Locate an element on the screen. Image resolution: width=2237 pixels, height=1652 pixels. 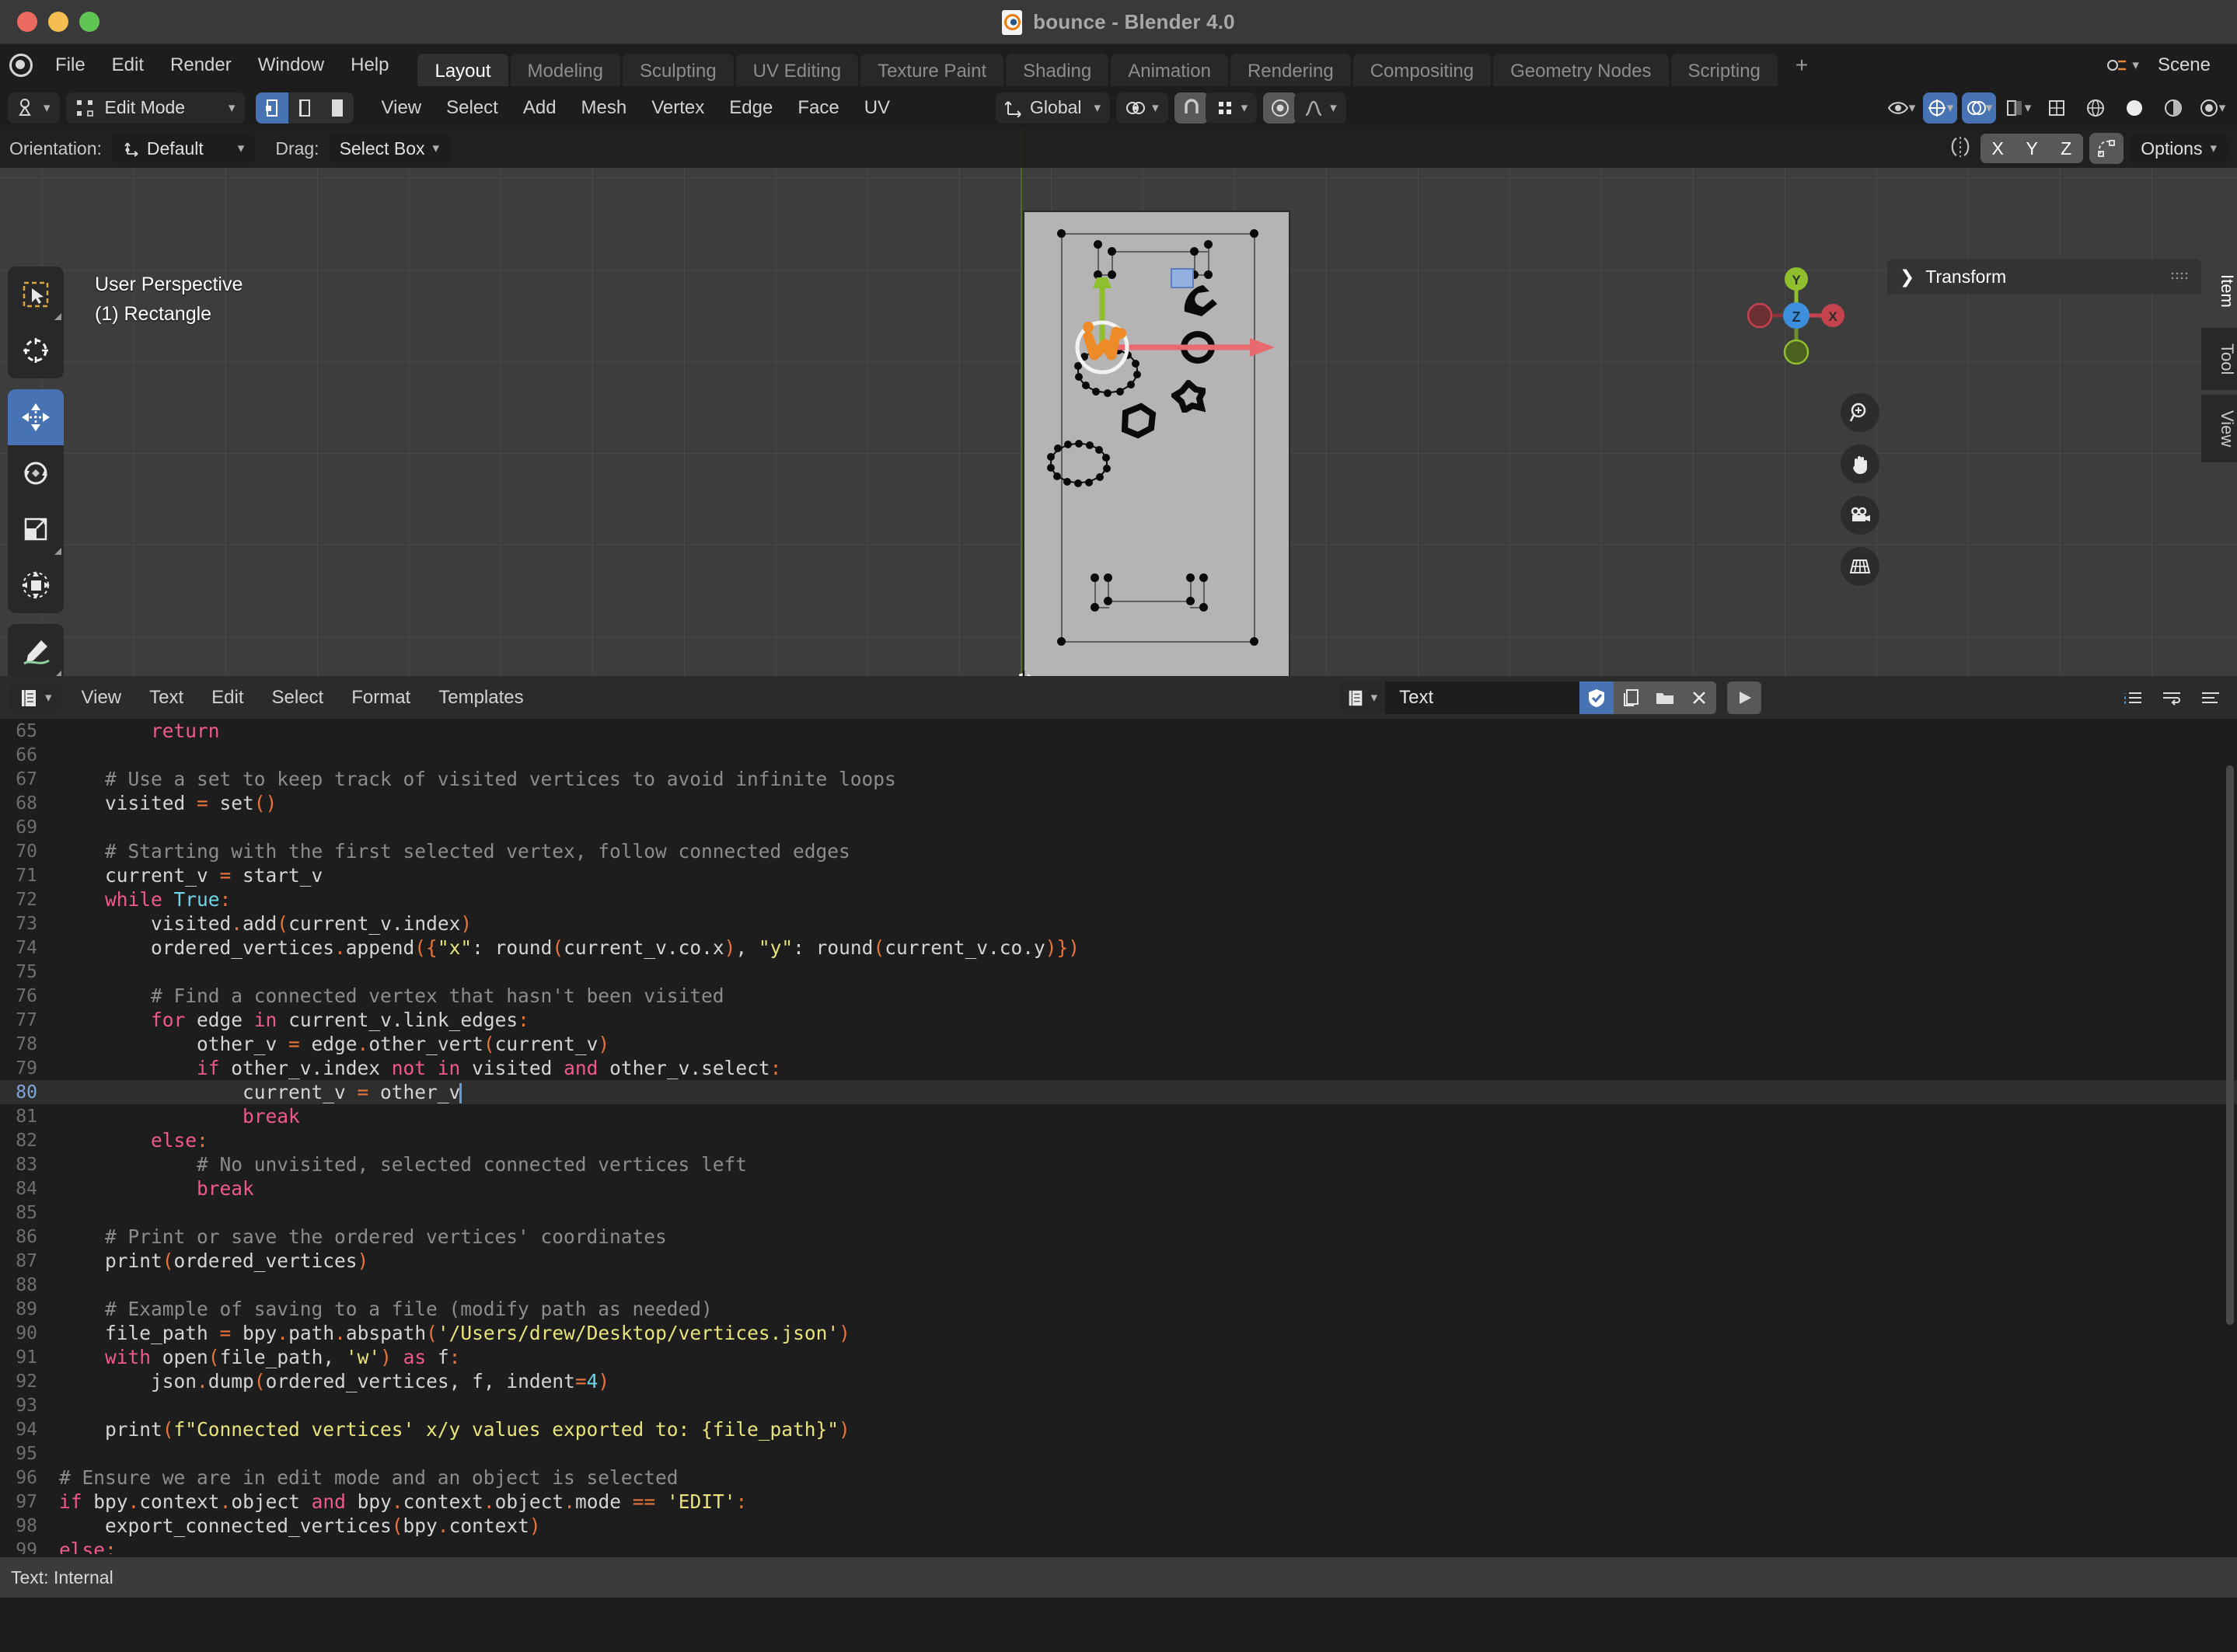
tab-geometry-nodes: Geometry Nodes is located at coordinates (1581, 72).